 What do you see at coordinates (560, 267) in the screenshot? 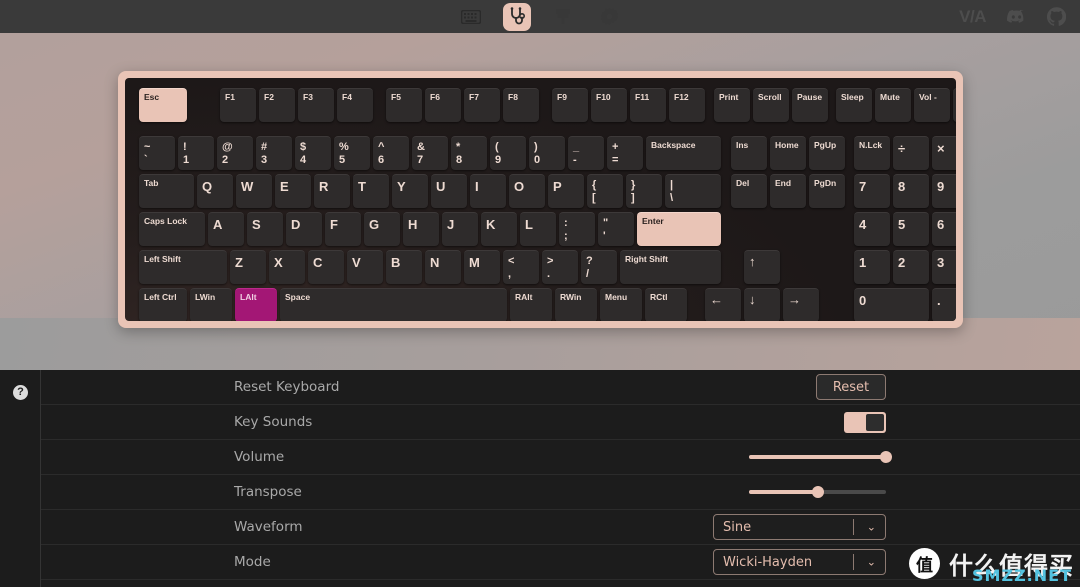
I see `key->-.: > .` at bounding box center [560, 267].